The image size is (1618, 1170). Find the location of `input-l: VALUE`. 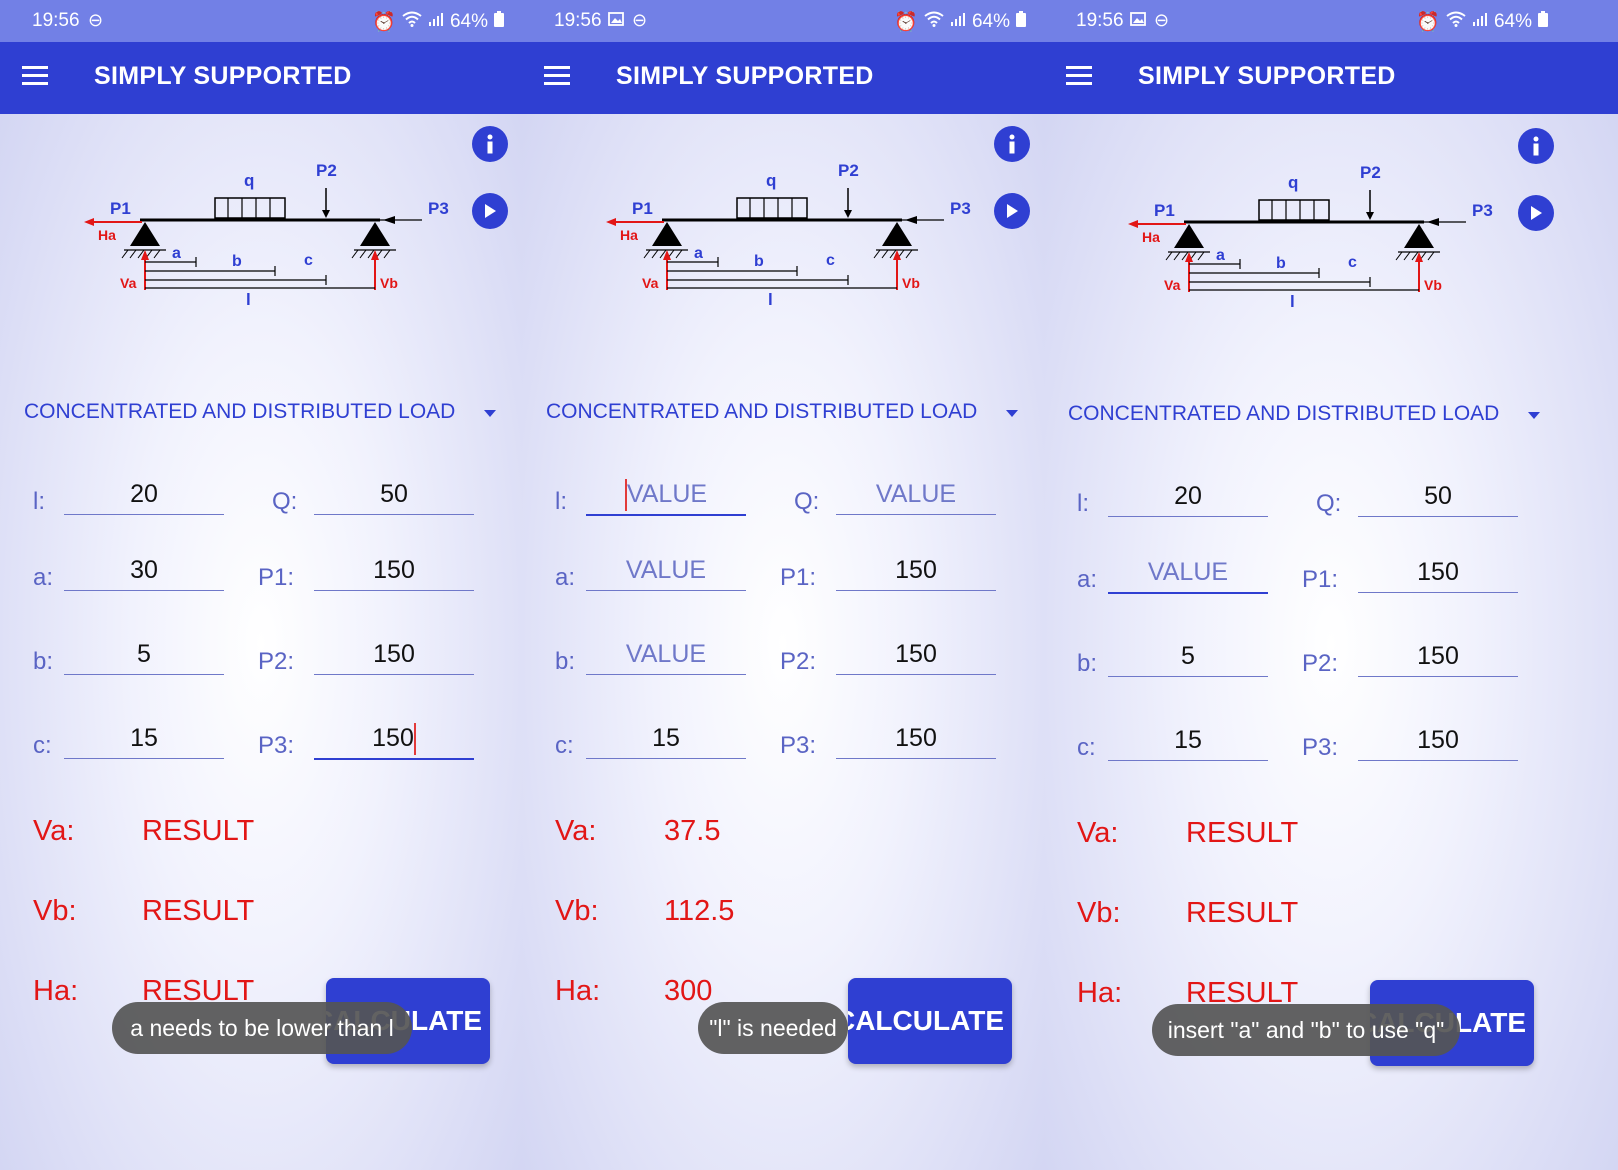

input-l: VALUE is located at coordinates (666, 495).